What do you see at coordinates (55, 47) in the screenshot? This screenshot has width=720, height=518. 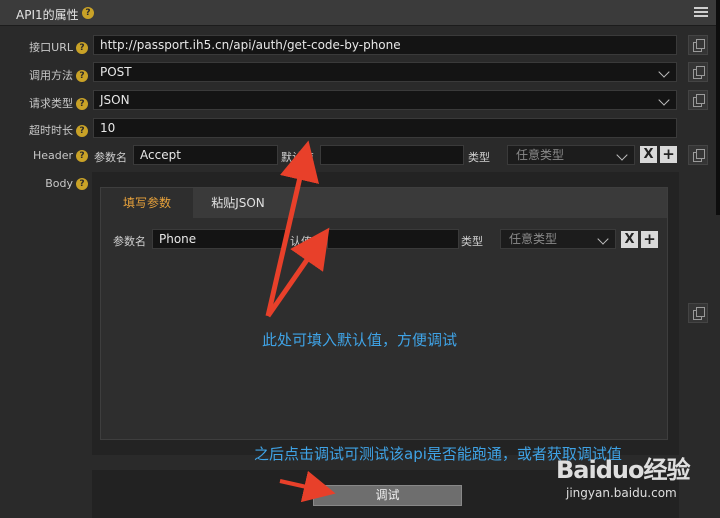 I see `url-label: 接口URL?` at bounding box center [55, 47].